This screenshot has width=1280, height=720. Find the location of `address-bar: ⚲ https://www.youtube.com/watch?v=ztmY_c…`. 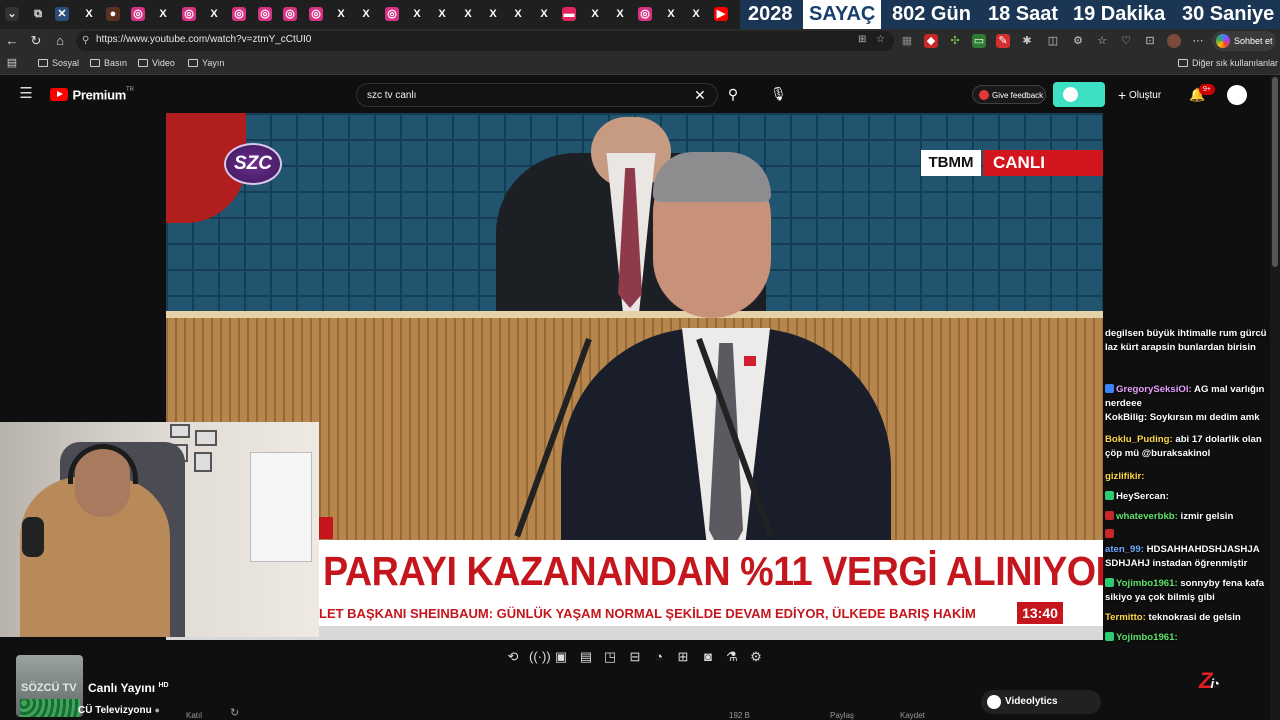

address-bar: ⚲ https://www.youtube.com/watch?v=ztmY_c… is located at coordinates (485, 41).